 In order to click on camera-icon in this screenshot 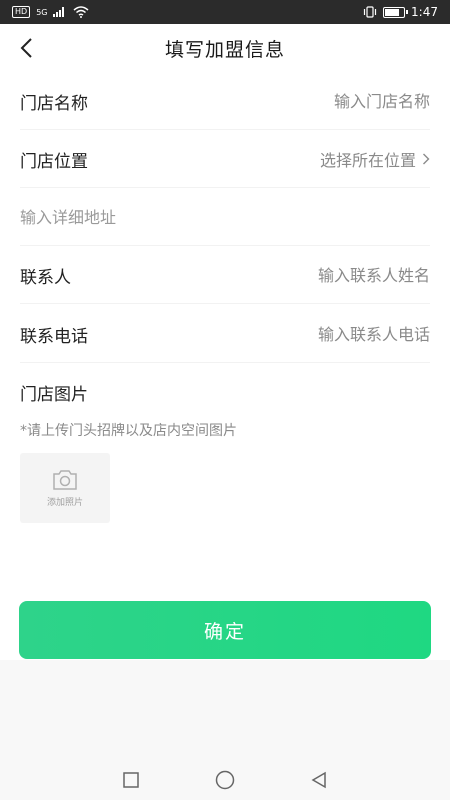, I will do `click(65, 479)`.